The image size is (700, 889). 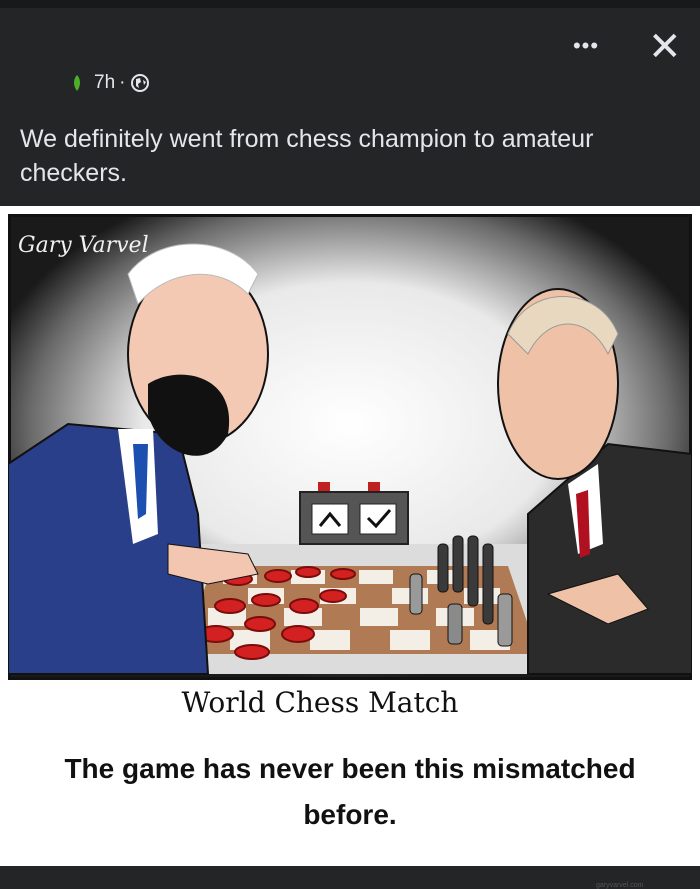 I want to click on chess-clock, so click(x=354, y=513).